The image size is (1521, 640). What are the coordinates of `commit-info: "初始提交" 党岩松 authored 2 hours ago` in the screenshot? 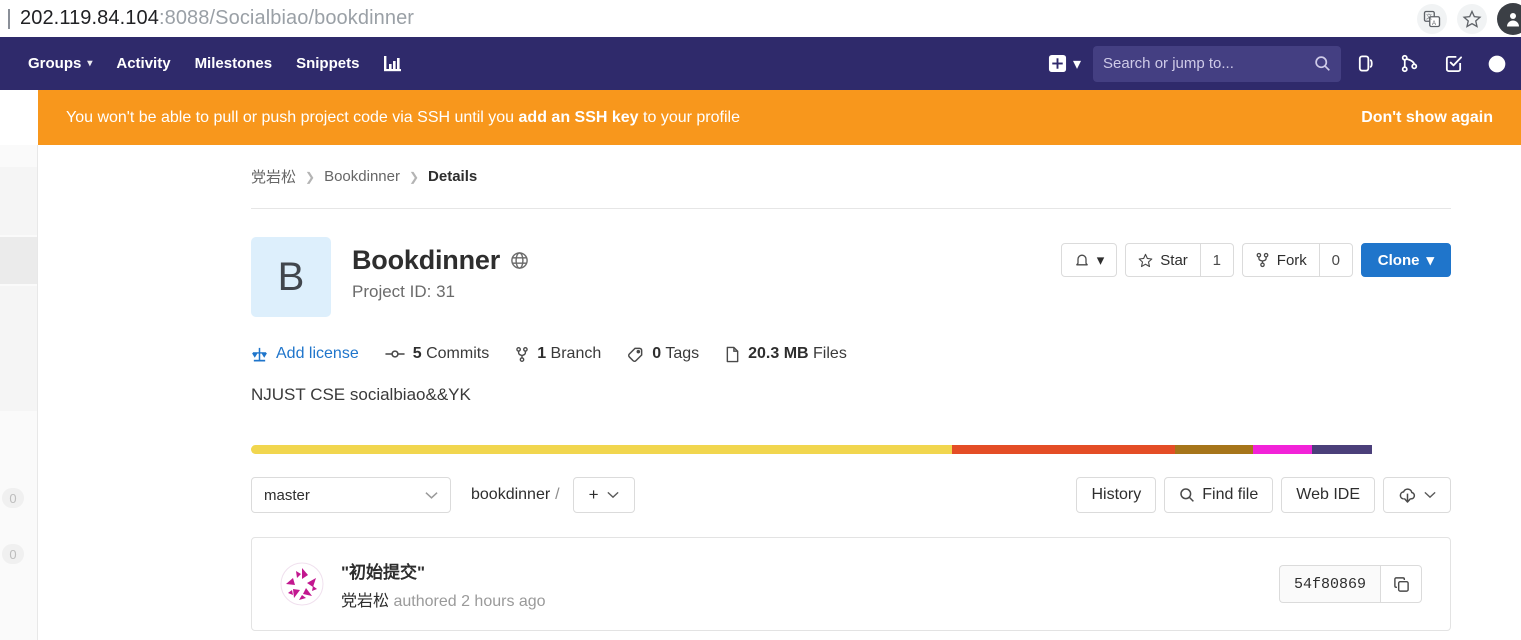 It's located at (810, 584).